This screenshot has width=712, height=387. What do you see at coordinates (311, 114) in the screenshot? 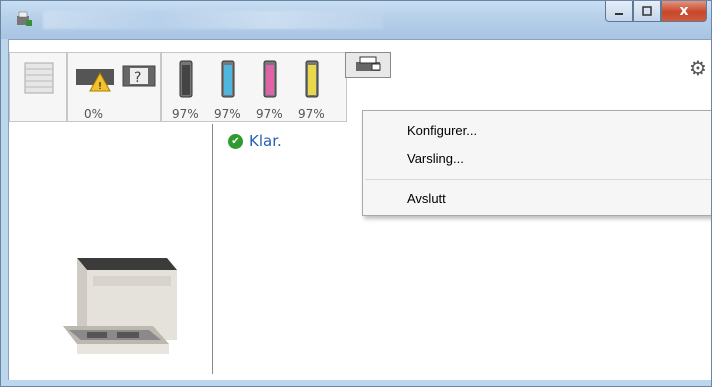
I see `toner-yellow-level: 97%` at bounding box center [311, 114].